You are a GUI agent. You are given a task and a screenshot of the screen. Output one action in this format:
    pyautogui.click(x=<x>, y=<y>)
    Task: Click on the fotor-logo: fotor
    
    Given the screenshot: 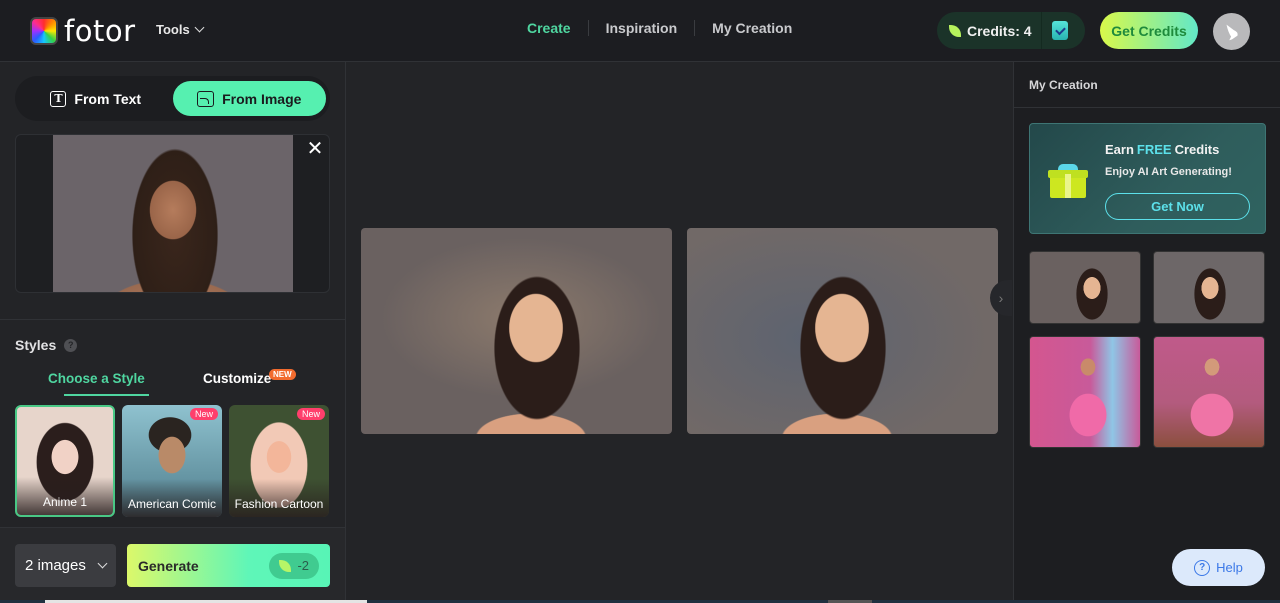 What is the action you would take?
    pyautogui.click(x=83, y=31)
    